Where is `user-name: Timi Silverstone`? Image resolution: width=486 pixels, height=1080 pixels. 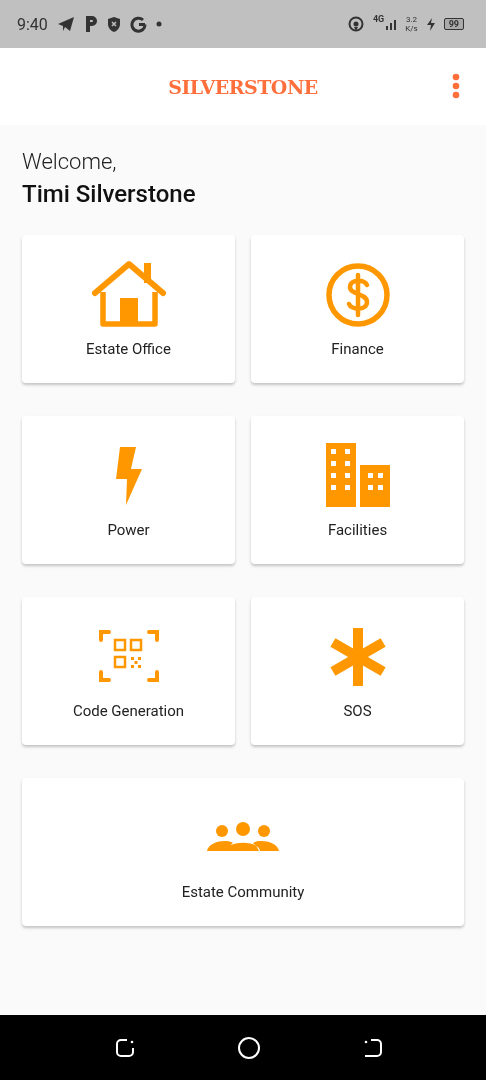 user-name: Timi Silverstone is located at coordinates (109, 194).